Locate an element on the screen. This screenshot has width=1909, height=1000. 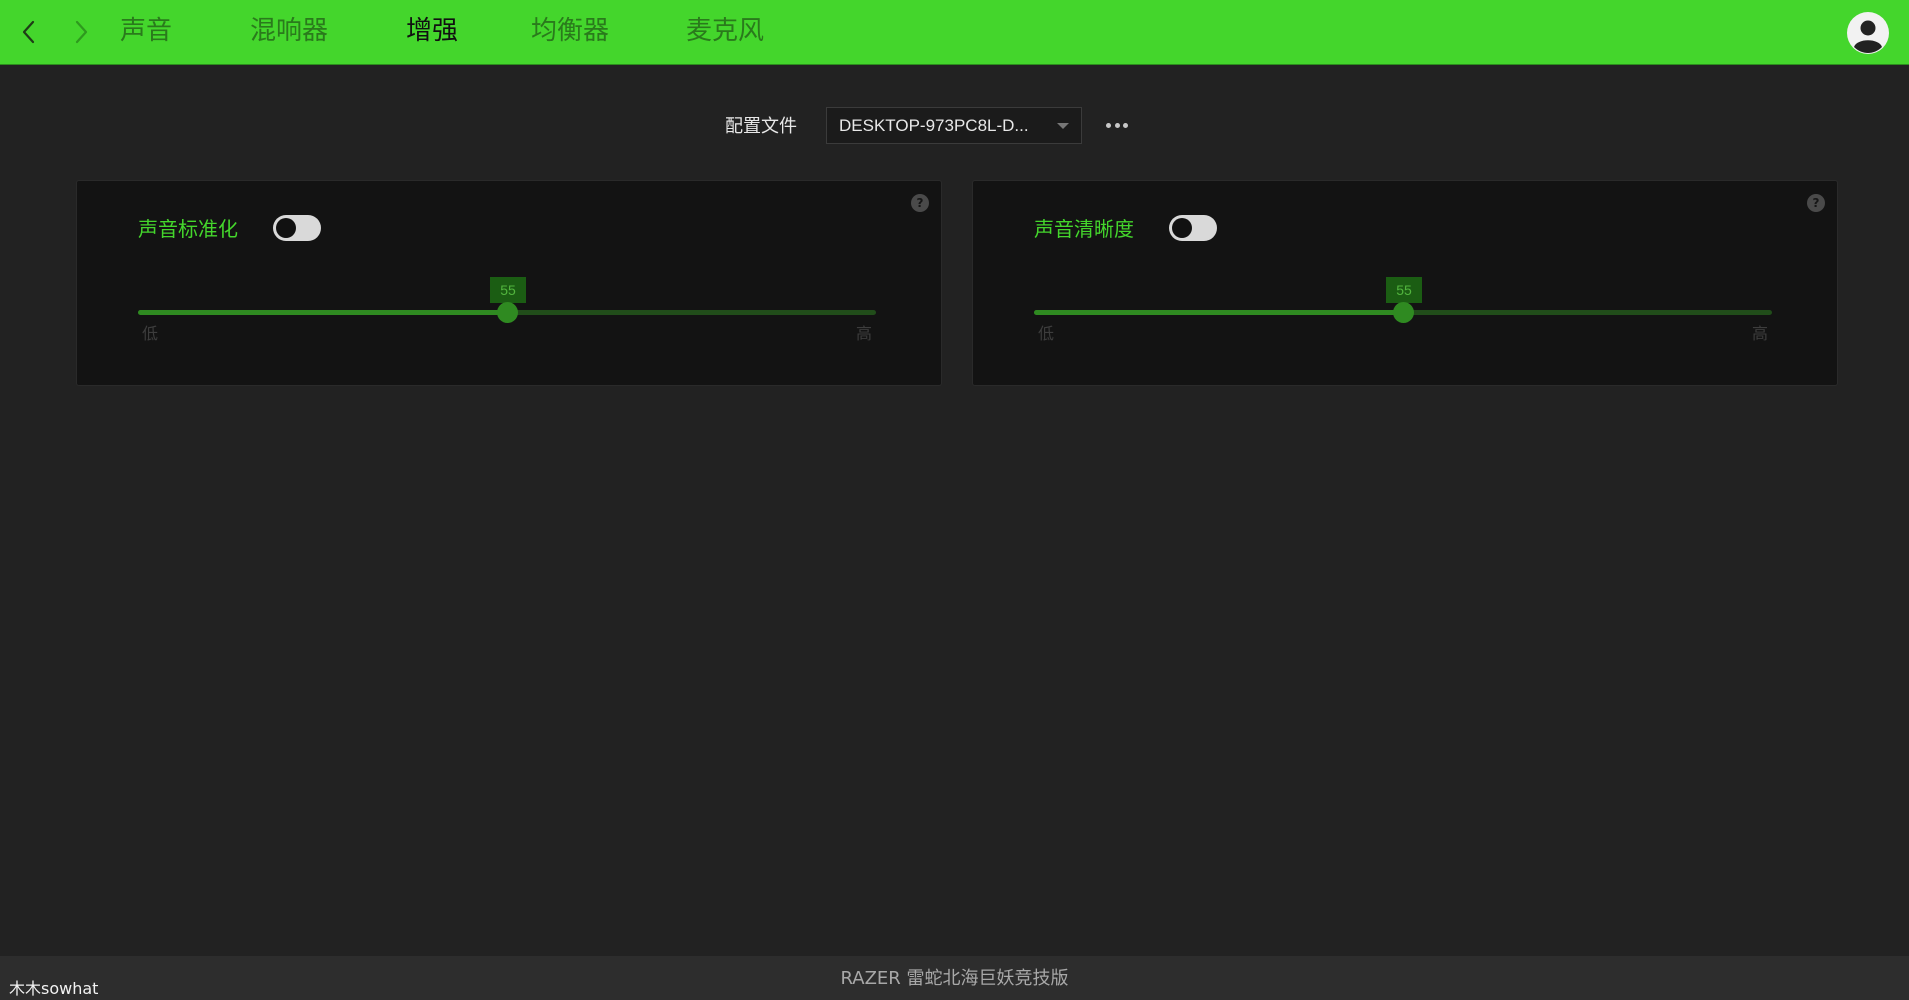
chevron-right-icon is located at coordinates (81, 32).